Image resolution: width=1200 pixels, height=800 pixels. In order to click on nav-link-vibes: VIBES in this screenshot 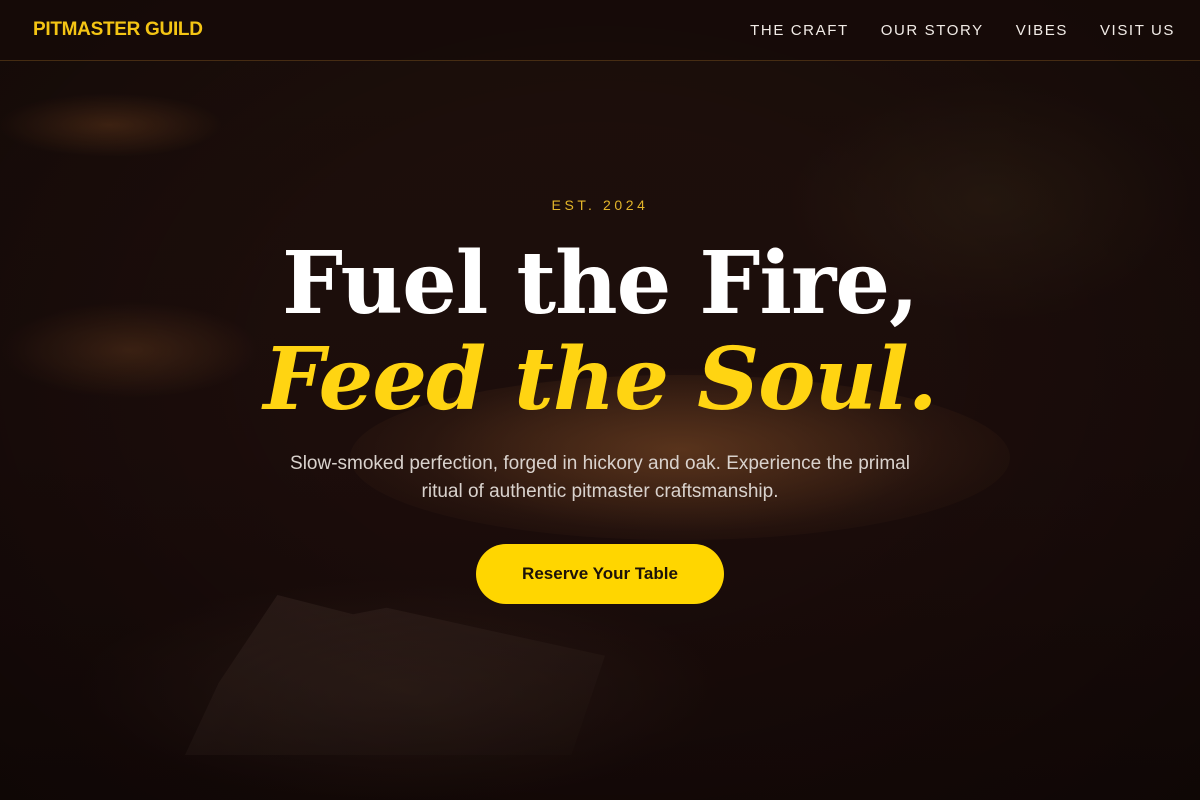, I will do `click(1042, 30)`.